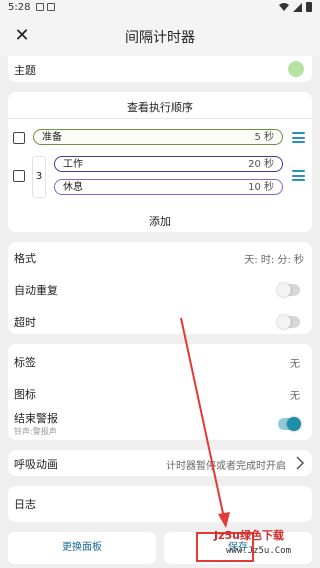 The image size is (320, 568). I want to click on interval-name: 休息, so click(73, 187).